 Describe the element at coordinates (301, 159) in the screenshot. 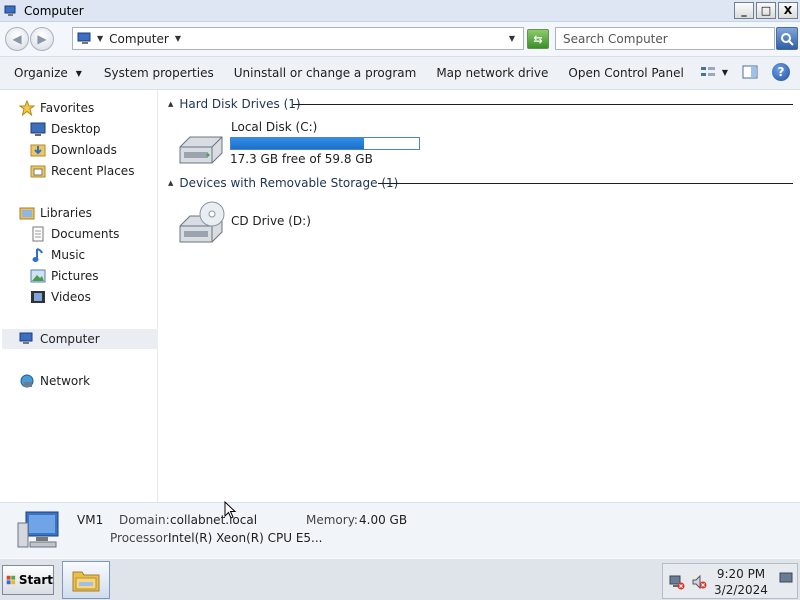

I see `drive-free-space: 17.3 GB free of 59.8 GB` at that location.